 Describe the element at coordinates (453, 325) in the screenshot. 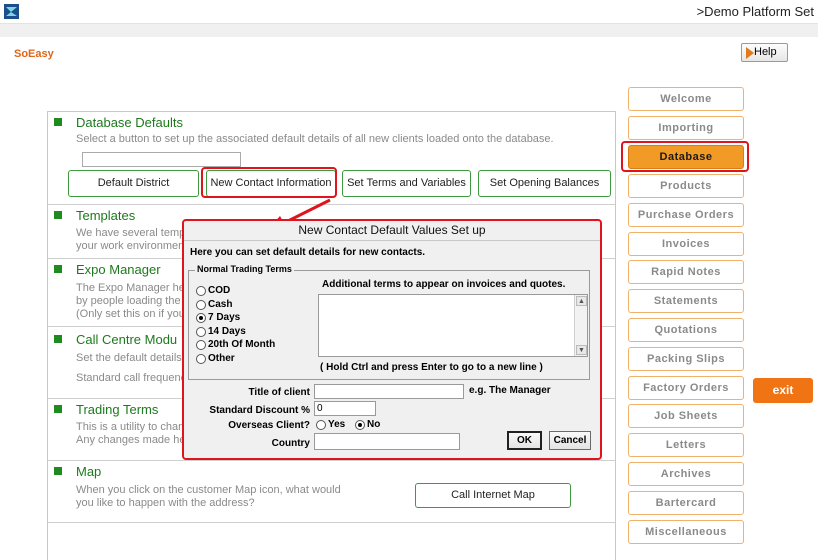

I see `additional-terms-textarea: ▲ ▼` at that location.